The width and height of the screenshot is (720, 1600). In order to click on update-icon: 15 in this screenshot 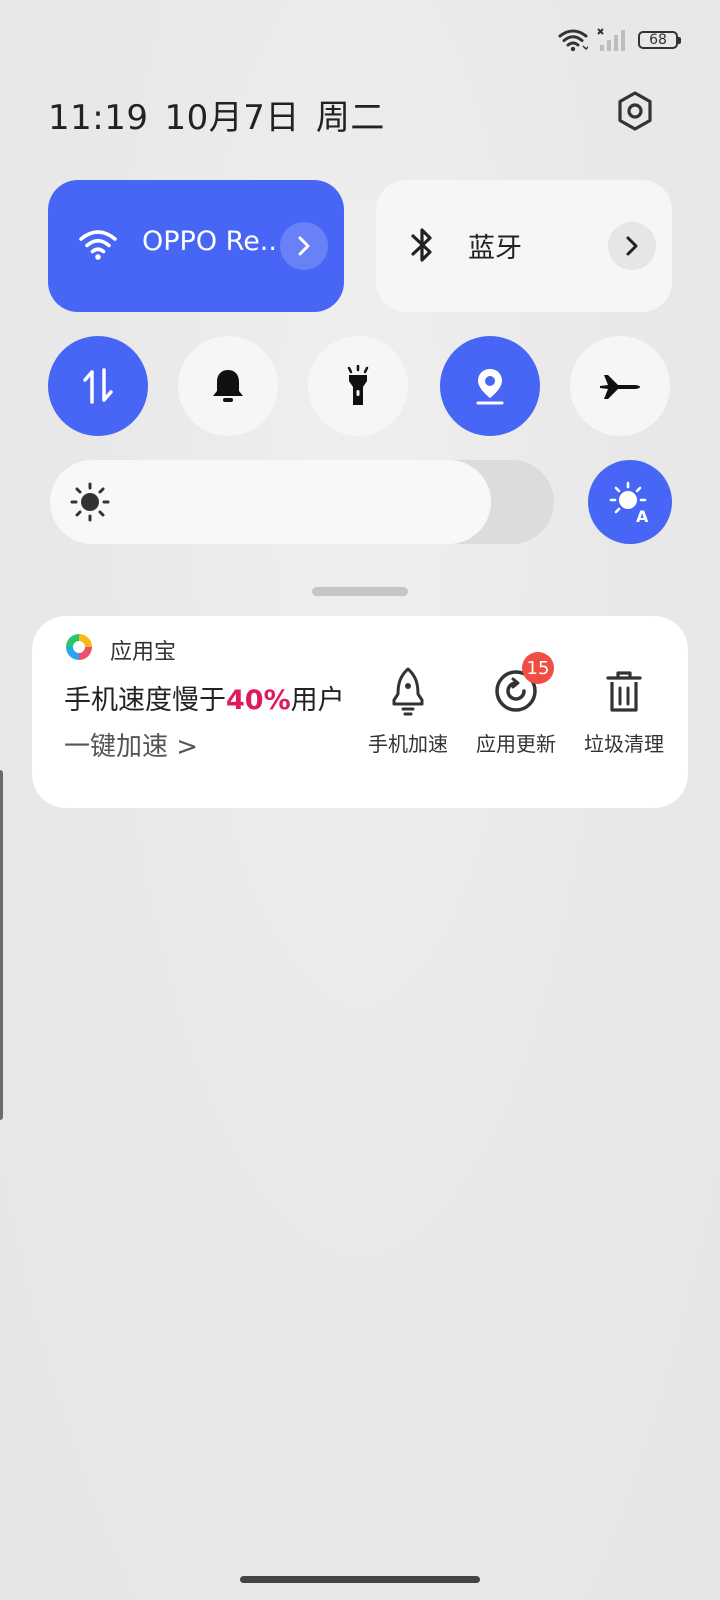, I will do `click(523, 684)`.